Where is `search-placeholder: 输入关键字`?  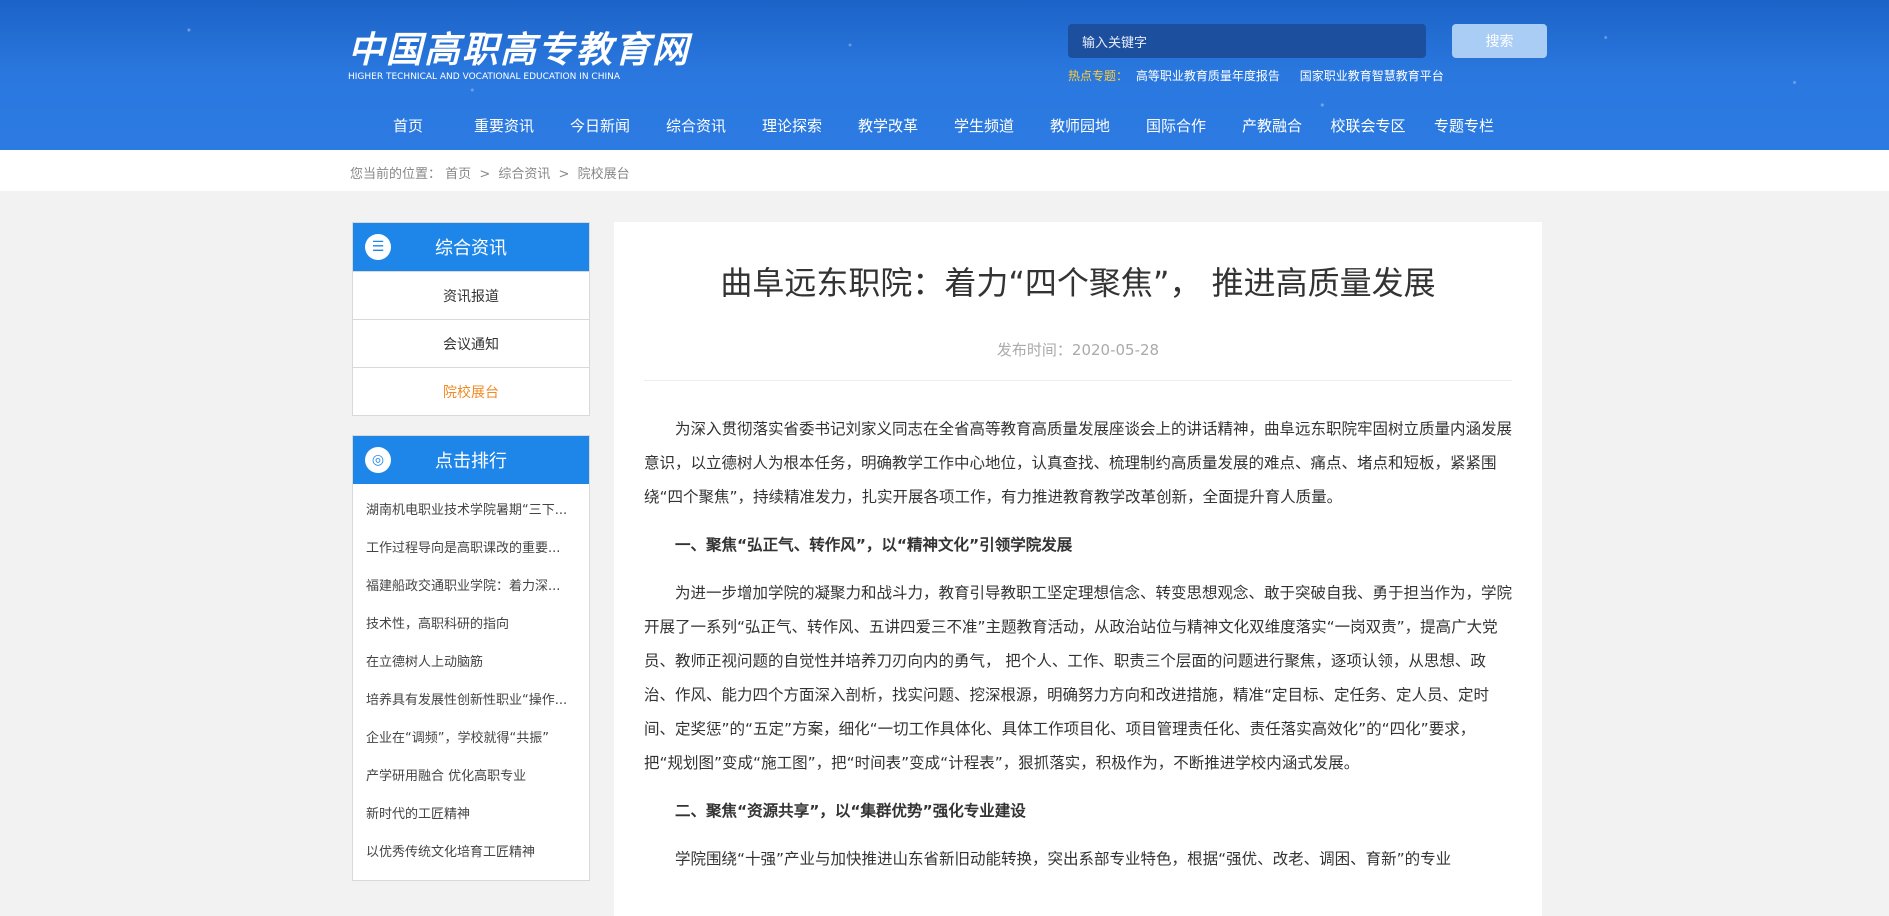 search-placeholder: 输入关键字 is located at coordinates (1115, 43).